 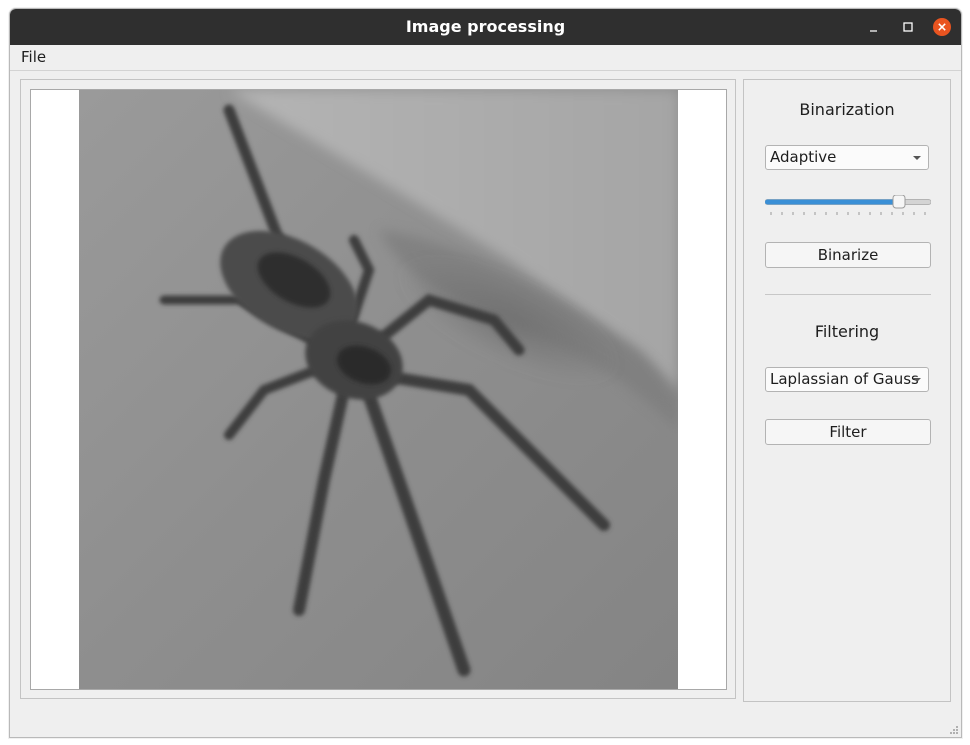 What do you see at coordinates (832, 202) in the screenshot?
I see `slider-fill` at bounding box center [832, 202].